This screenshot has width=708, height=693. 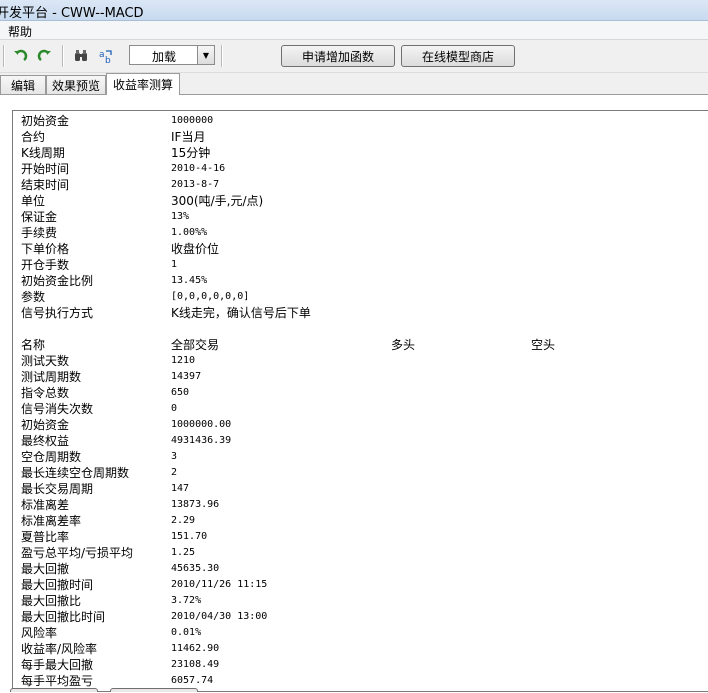 I want to click on row-value: 0, so click(x=174, y=408).